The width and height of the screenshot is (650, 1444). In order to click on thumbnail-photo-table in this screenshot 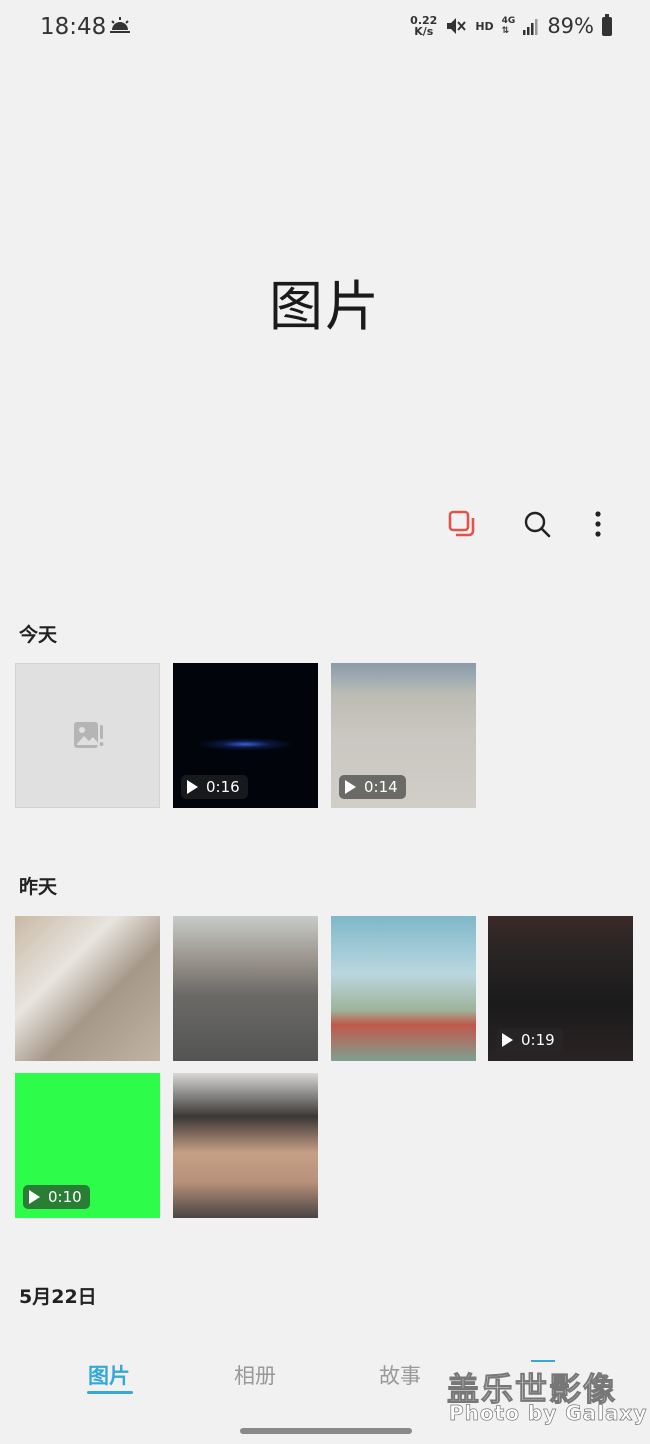, I will do `click(87, 988)`.